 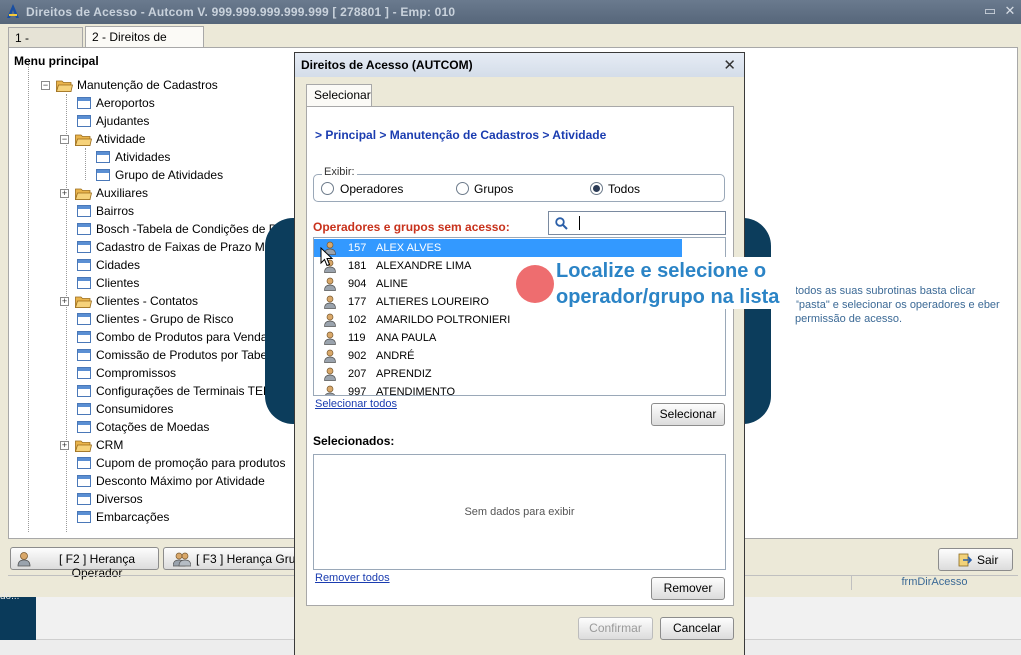 I want to click on remove-all-link: Remover todos, so click(x=352, y=578).